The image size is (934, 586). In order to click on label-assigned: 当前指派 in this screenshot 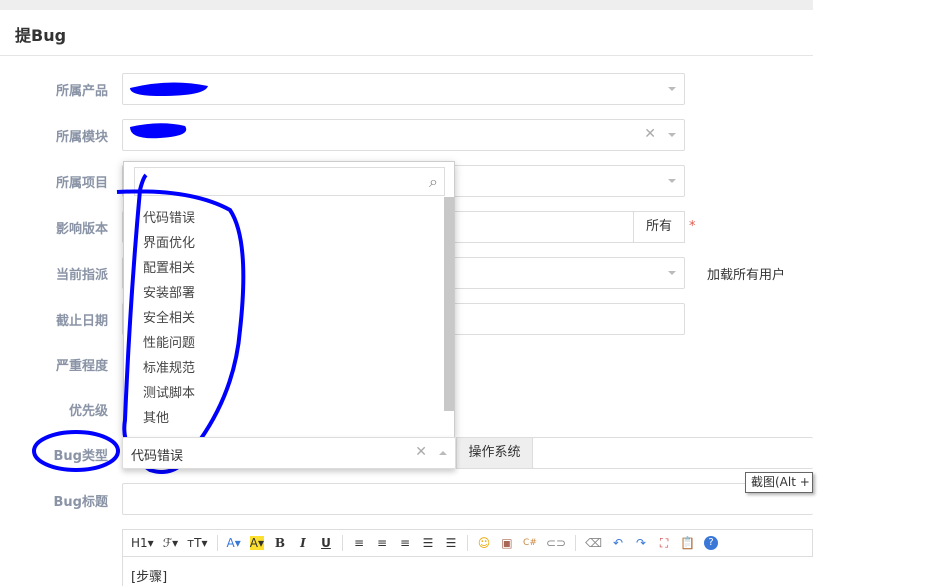, I will do `click(81, 275)`.